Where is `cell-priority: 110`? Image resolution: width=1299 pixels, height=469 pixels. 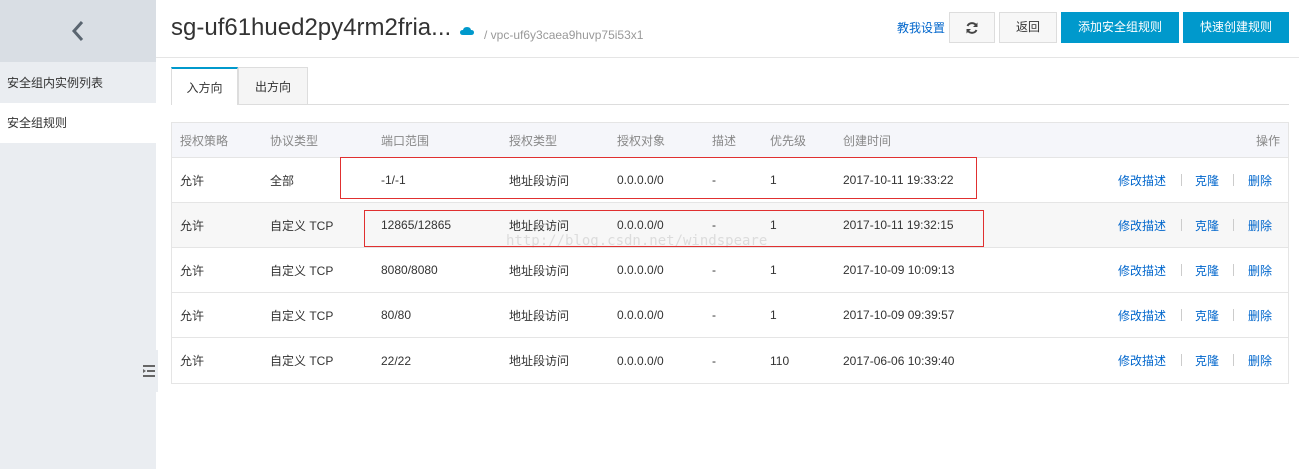 cell-priority: 110 is located at coordinates (780, 360).